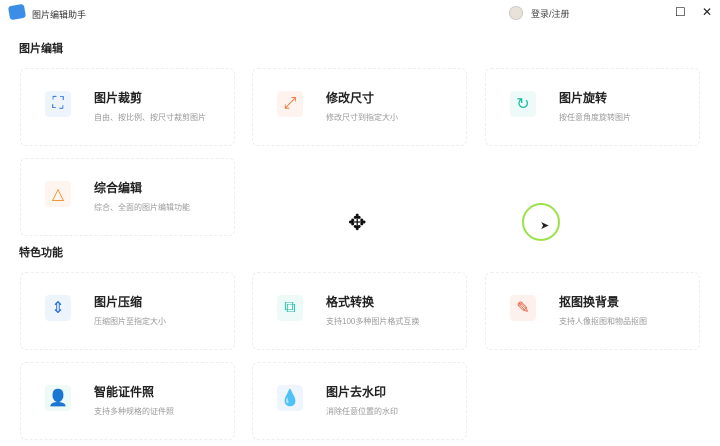 This screenshot has height=446, width=720. What do you see at coordinates (362, 411) in the screenshot?
I see `card-description: 消除任意位置的水印` at bounding box center [362, 411].